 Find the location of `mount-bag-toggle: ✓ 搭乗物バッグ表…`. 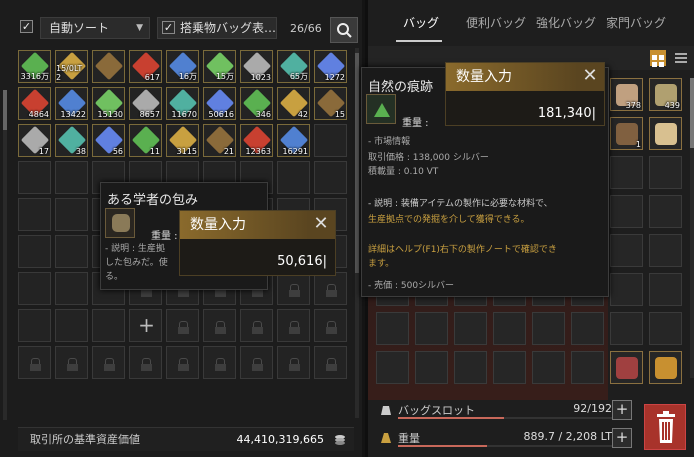

mount-bag-toggle: ✓ 搭乗物バッグ表… is located at coordinates (217, 28).